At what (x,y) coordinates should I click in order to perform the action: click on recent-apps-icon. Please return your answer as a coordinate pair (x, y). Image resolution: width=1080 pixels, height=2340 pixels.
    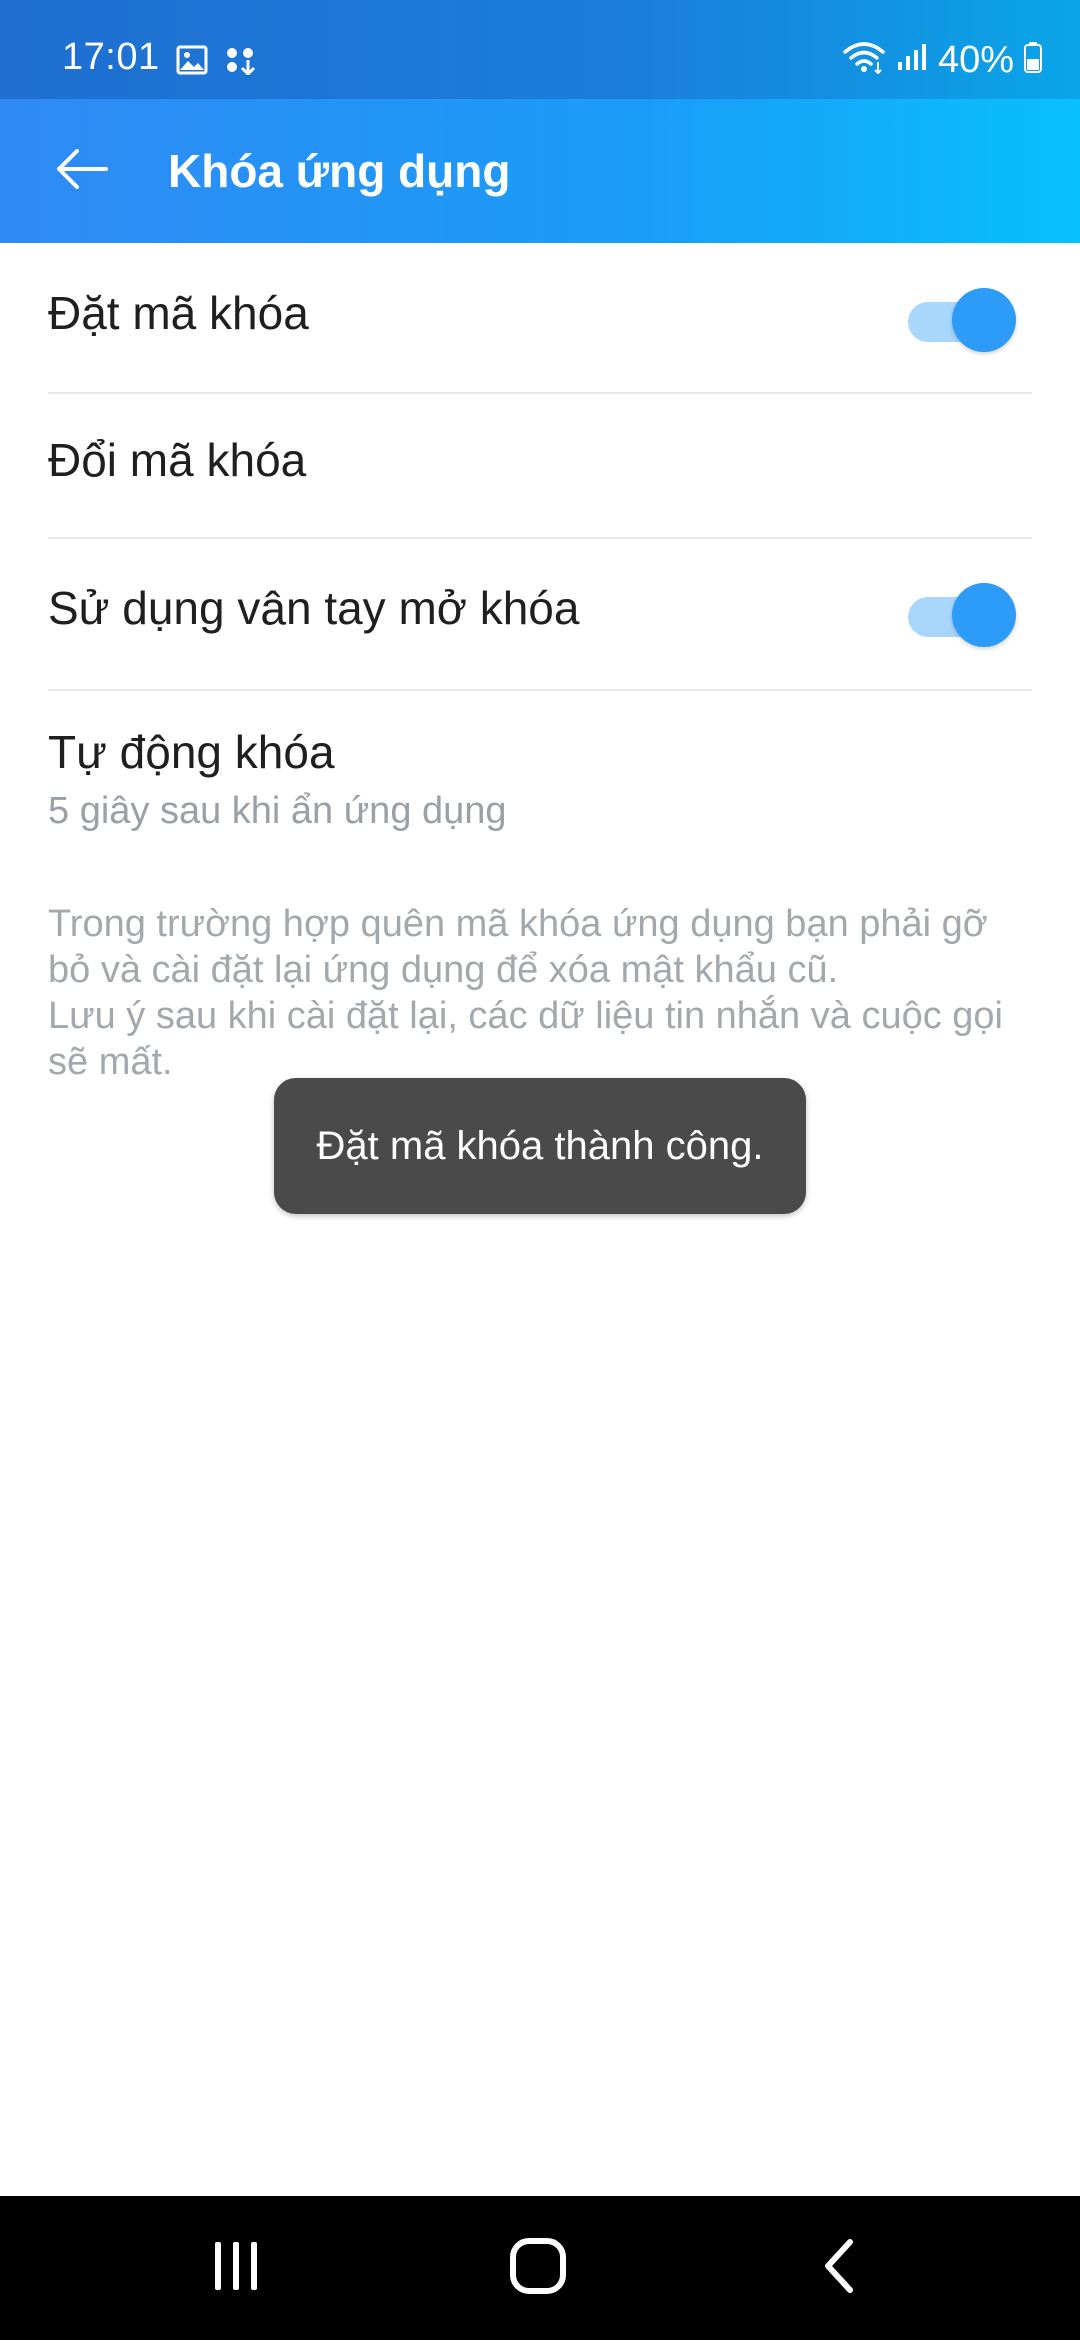
    Looking at the image, I should click on (236, 2268).